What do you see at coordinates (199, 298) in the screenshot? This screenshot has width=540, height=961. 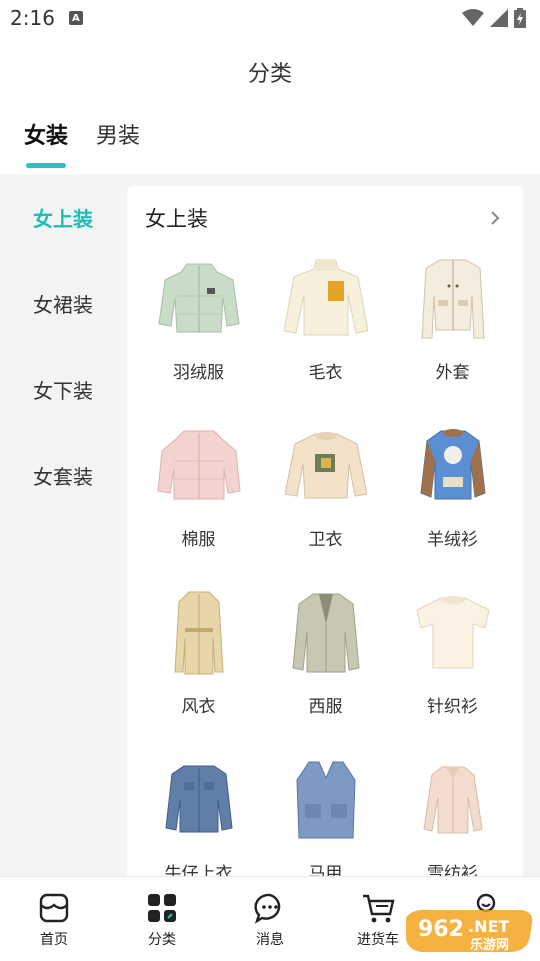 I see `down-jacket-icon` at bounding box center [199, 298].